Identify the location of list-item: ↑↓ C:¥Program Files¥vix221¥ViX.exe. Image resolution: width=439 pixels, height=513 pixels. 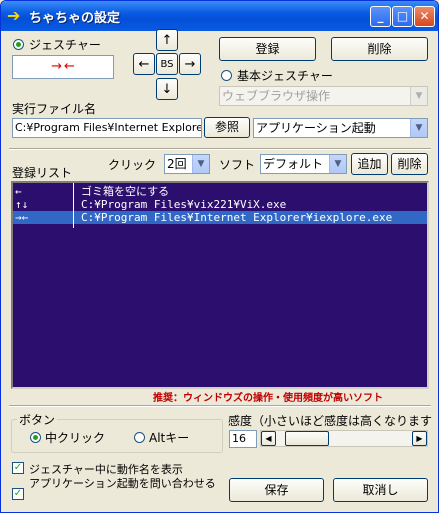
(220, 204).